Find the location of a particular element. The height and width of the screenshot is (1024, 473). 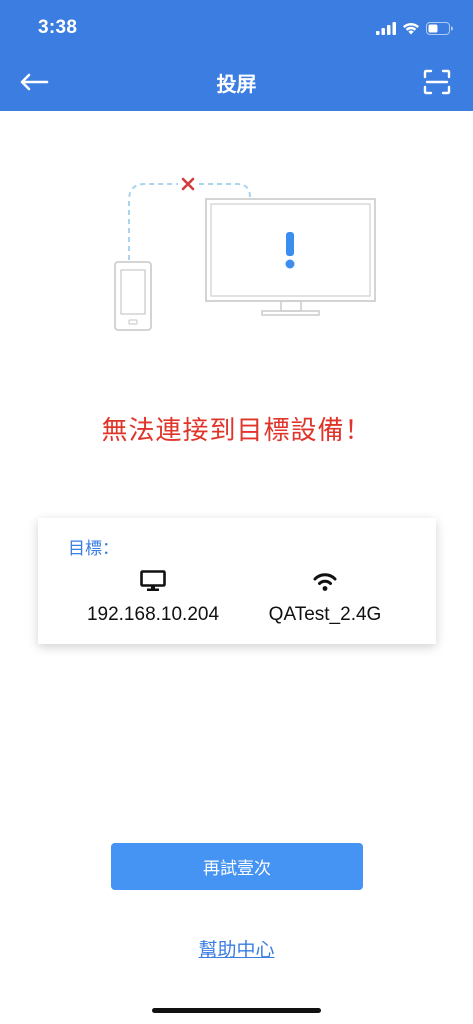

home-indicator is located at coordinates (236, 1010).